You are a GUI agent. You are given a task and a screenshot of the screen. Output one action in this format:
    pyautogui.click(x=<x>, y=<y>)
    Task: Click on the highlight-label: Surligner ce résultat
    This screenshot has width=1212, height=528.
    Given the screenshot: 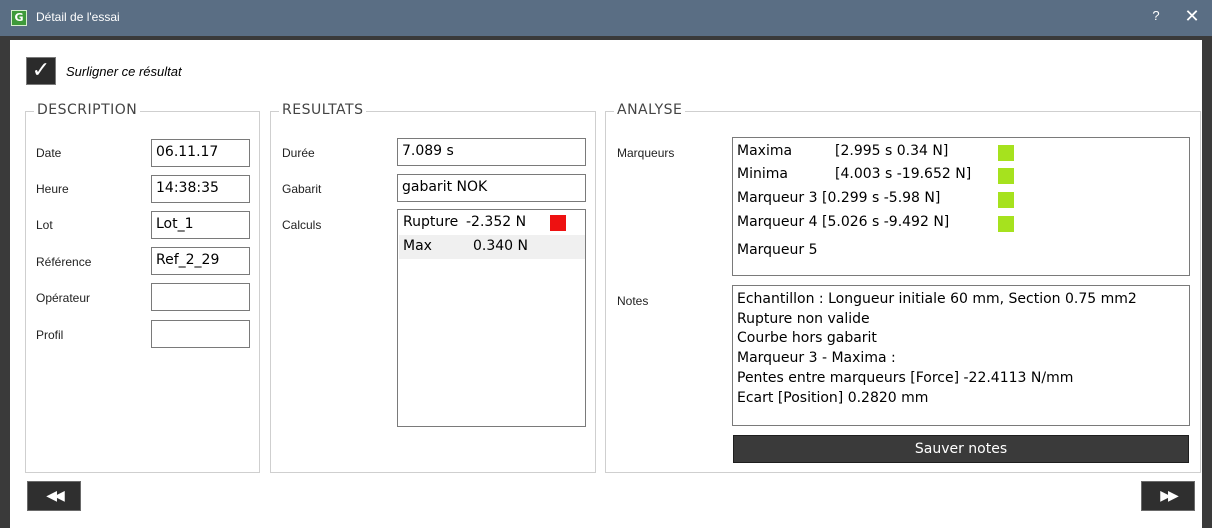 What is the action you would take?
    pyautogui.click(x=124, y=71)
    